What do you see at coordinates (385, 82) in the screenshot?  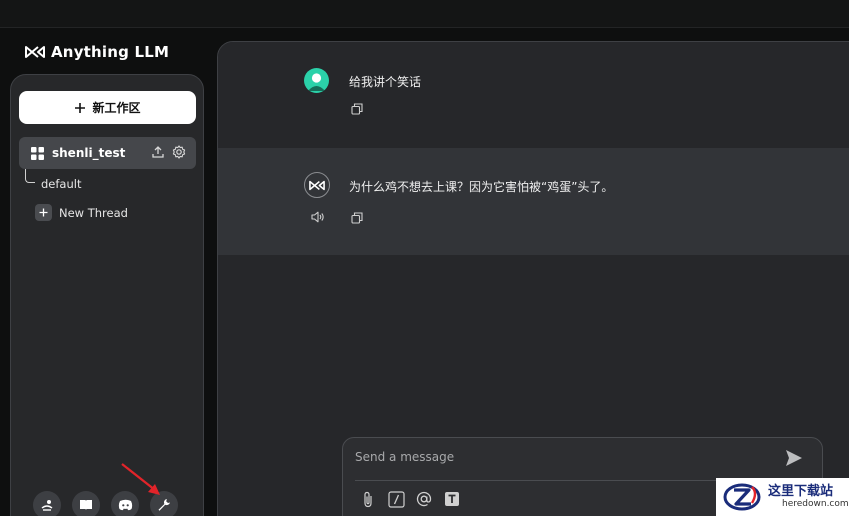 I see `user-message-text: 给我讲个笑话` at bounding box center [385, 82].